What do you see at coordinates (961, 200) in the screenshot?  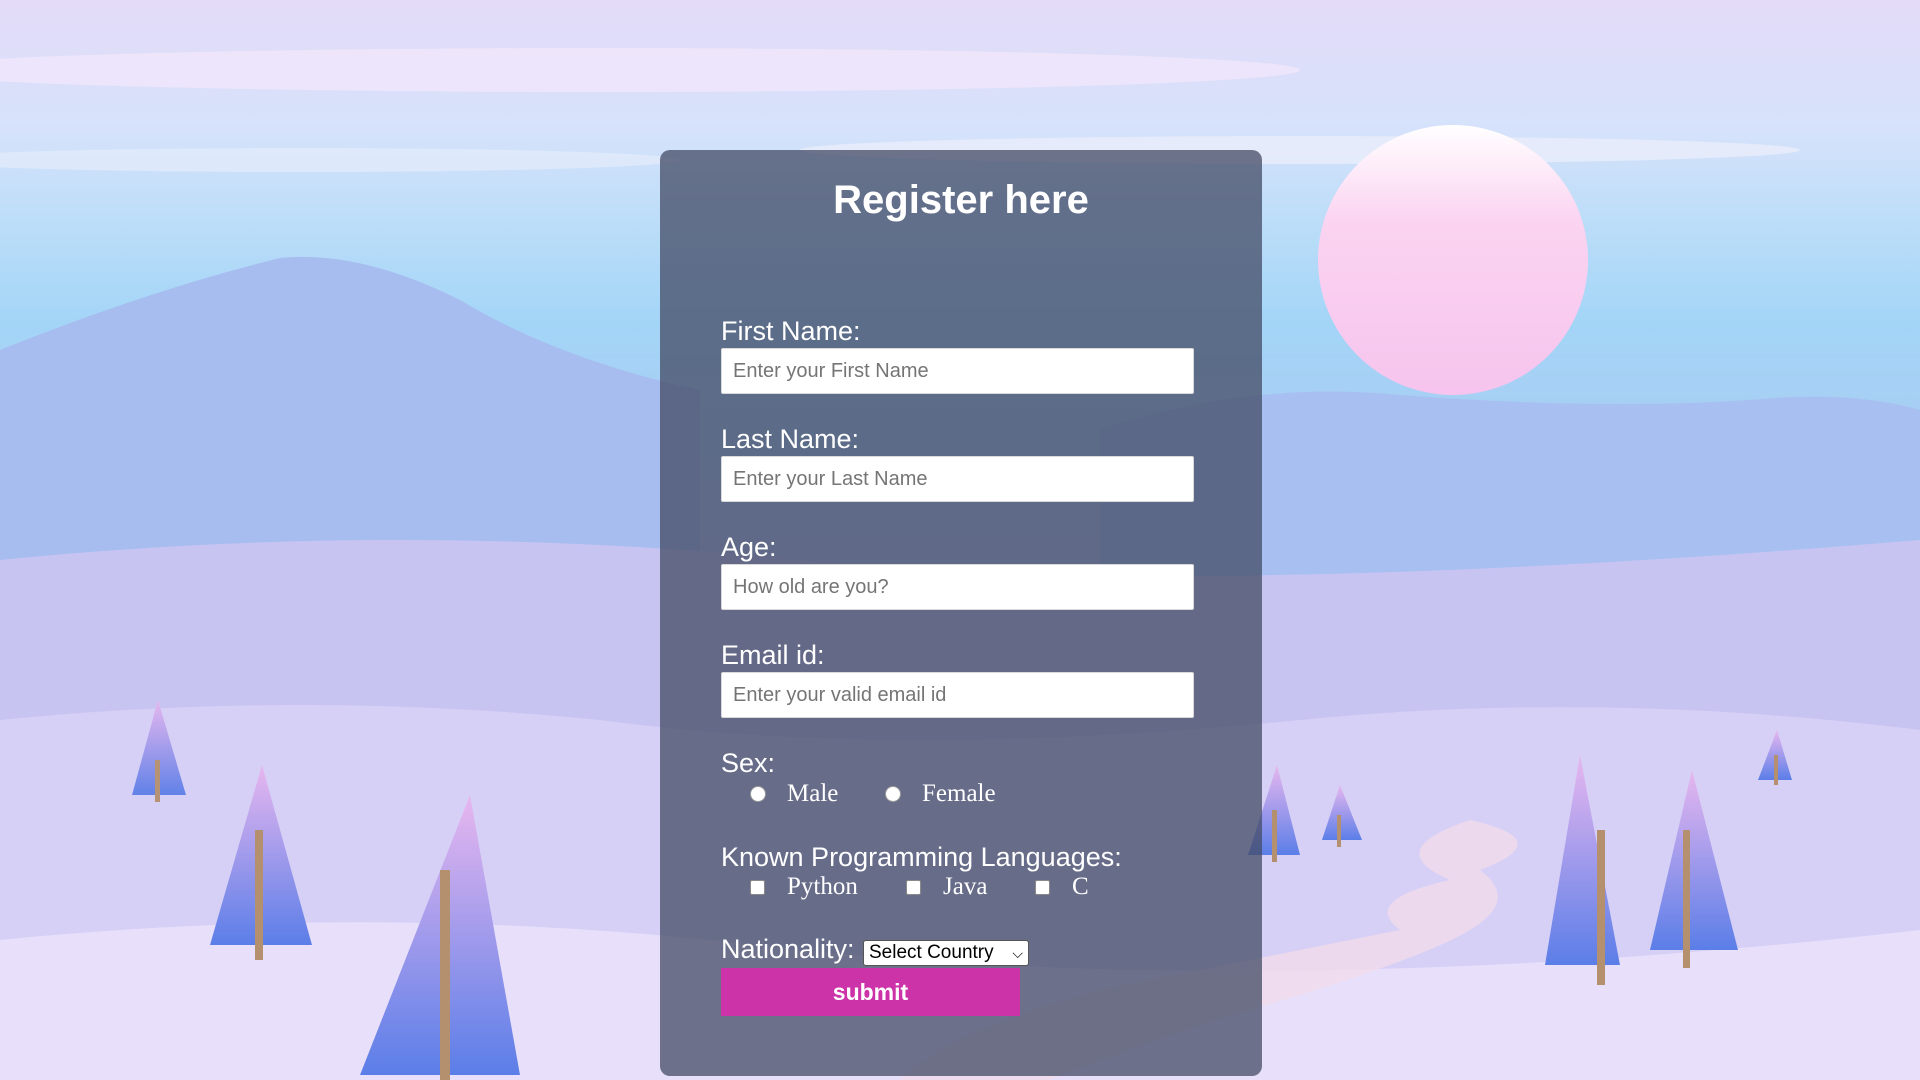 I see `page-title: Register here` at bounding box center [961, 200].